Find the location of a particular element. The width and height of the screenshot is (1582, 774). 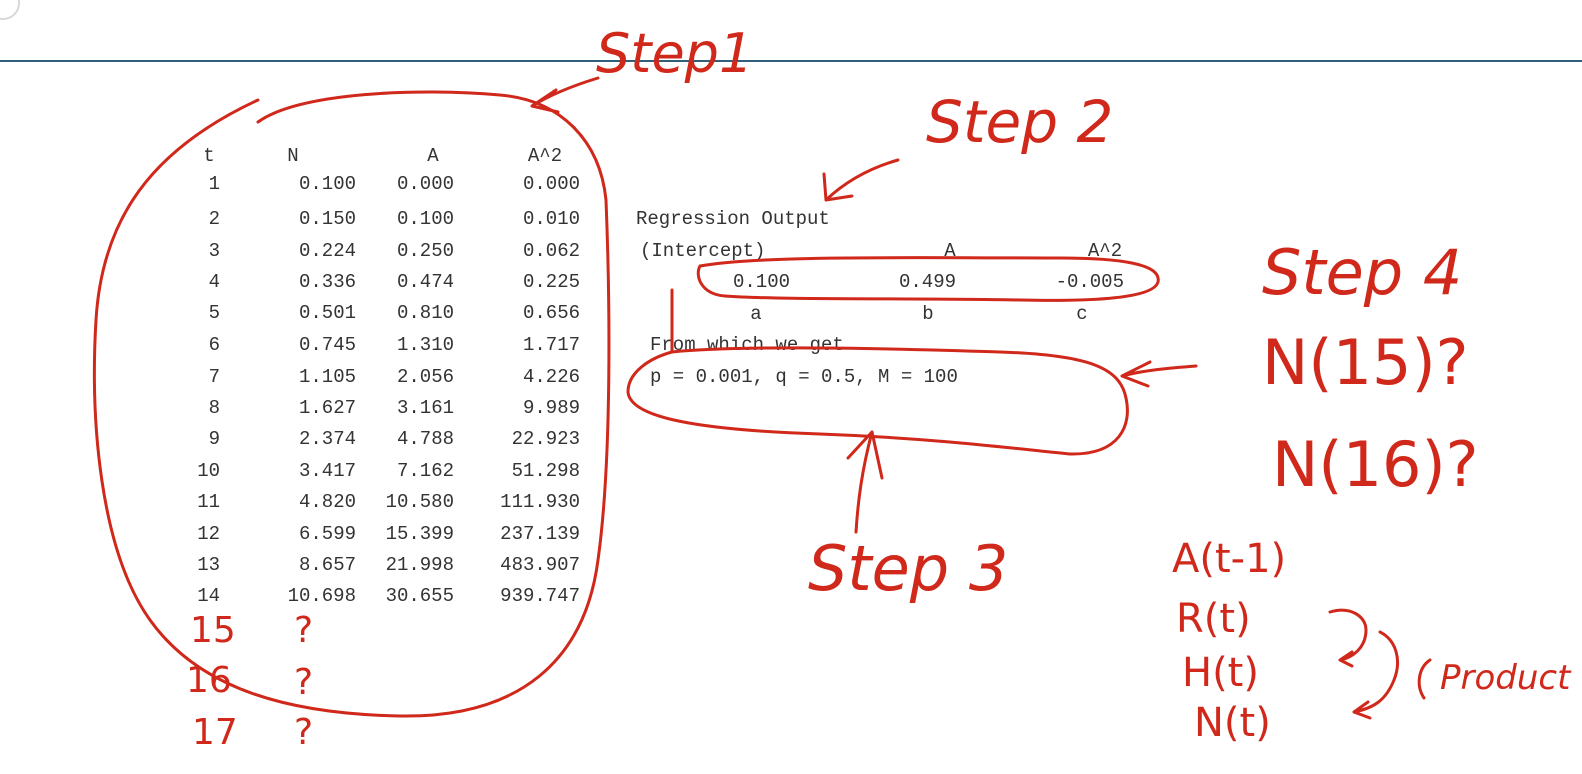

cell-a2: 1.717 is located at coordinates (551, 345).